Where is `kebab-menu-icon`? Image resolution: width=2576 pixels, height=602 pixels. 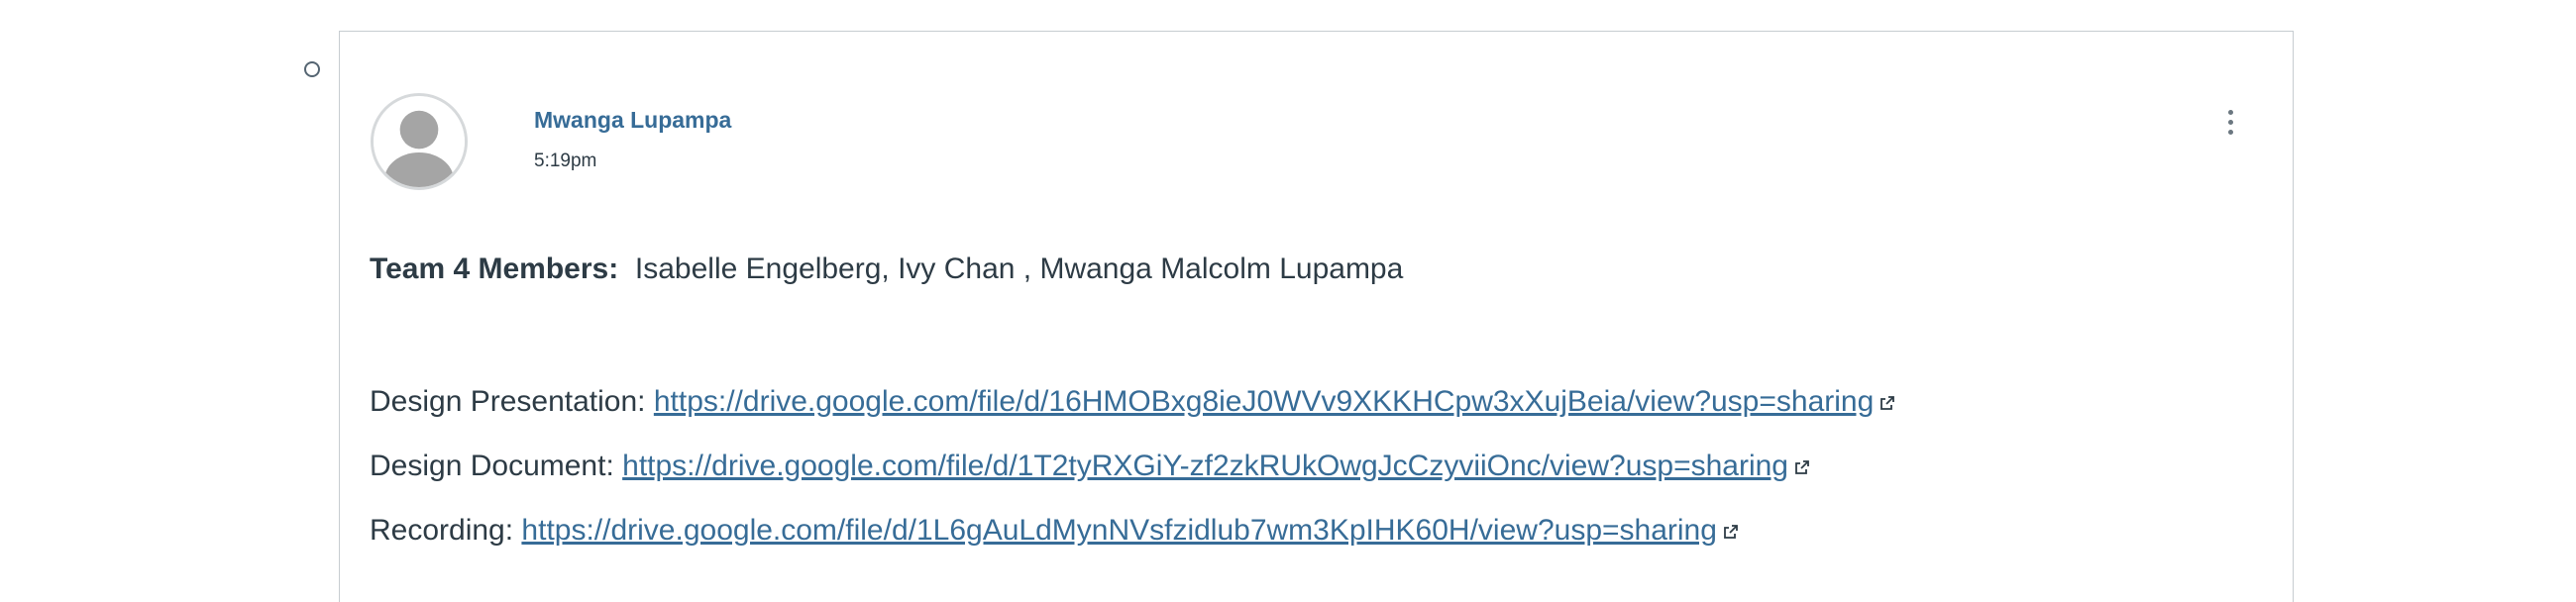 kebab-menu-icon is located at coordinates (2230, 112).